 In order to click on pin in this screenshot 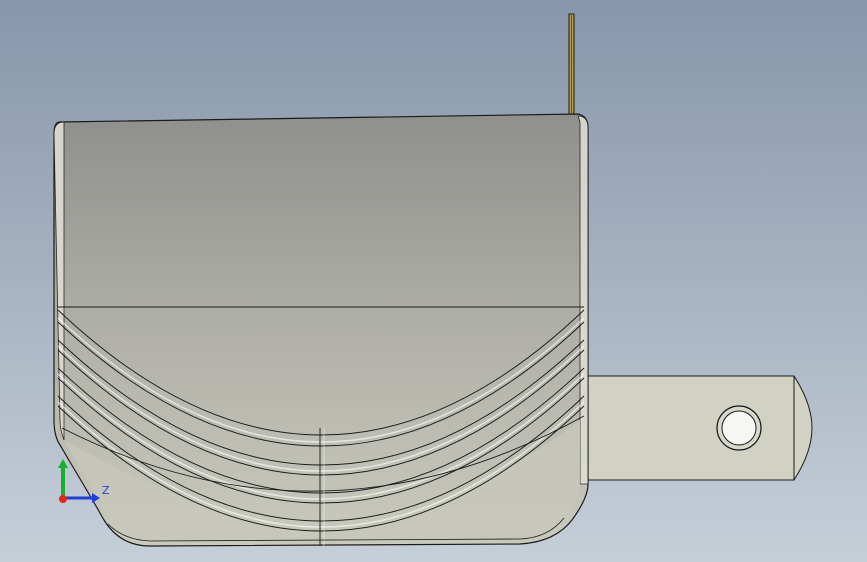, I will do `click(571, 67)`.